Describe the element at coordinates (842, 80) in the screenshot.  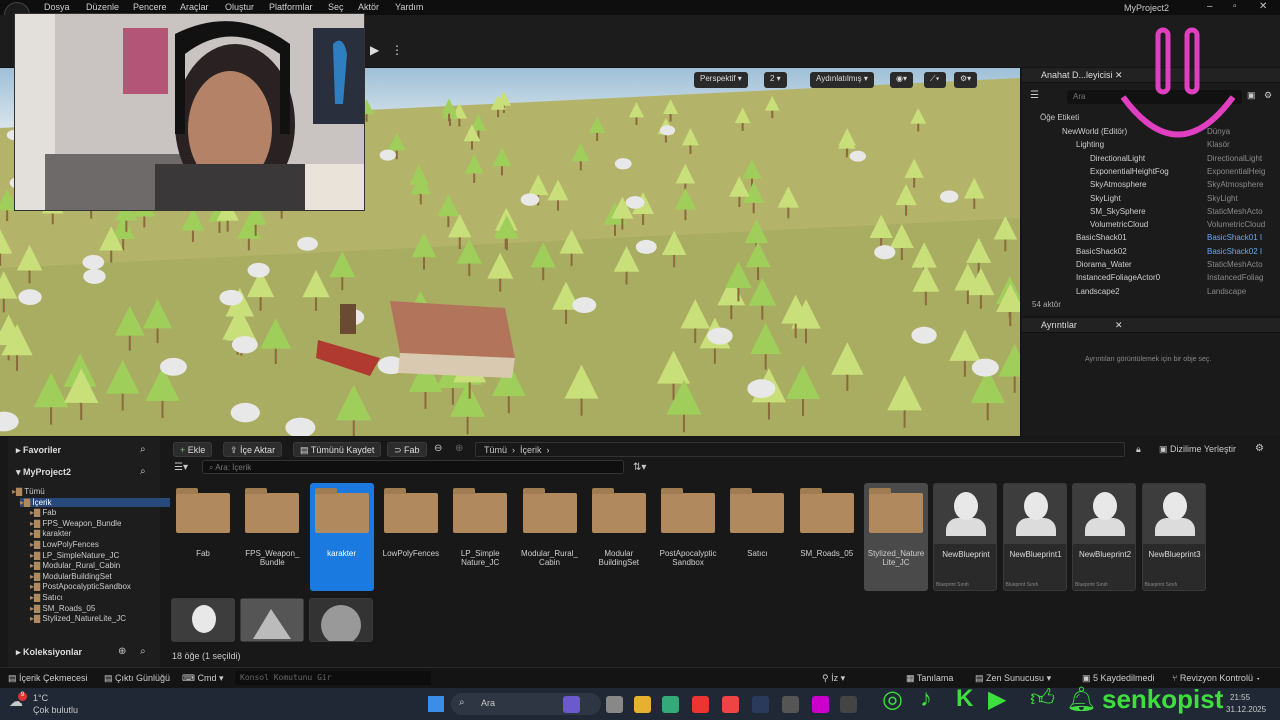
I see `lighting-dropdown: Aydınlatılmış ▾` at that location.